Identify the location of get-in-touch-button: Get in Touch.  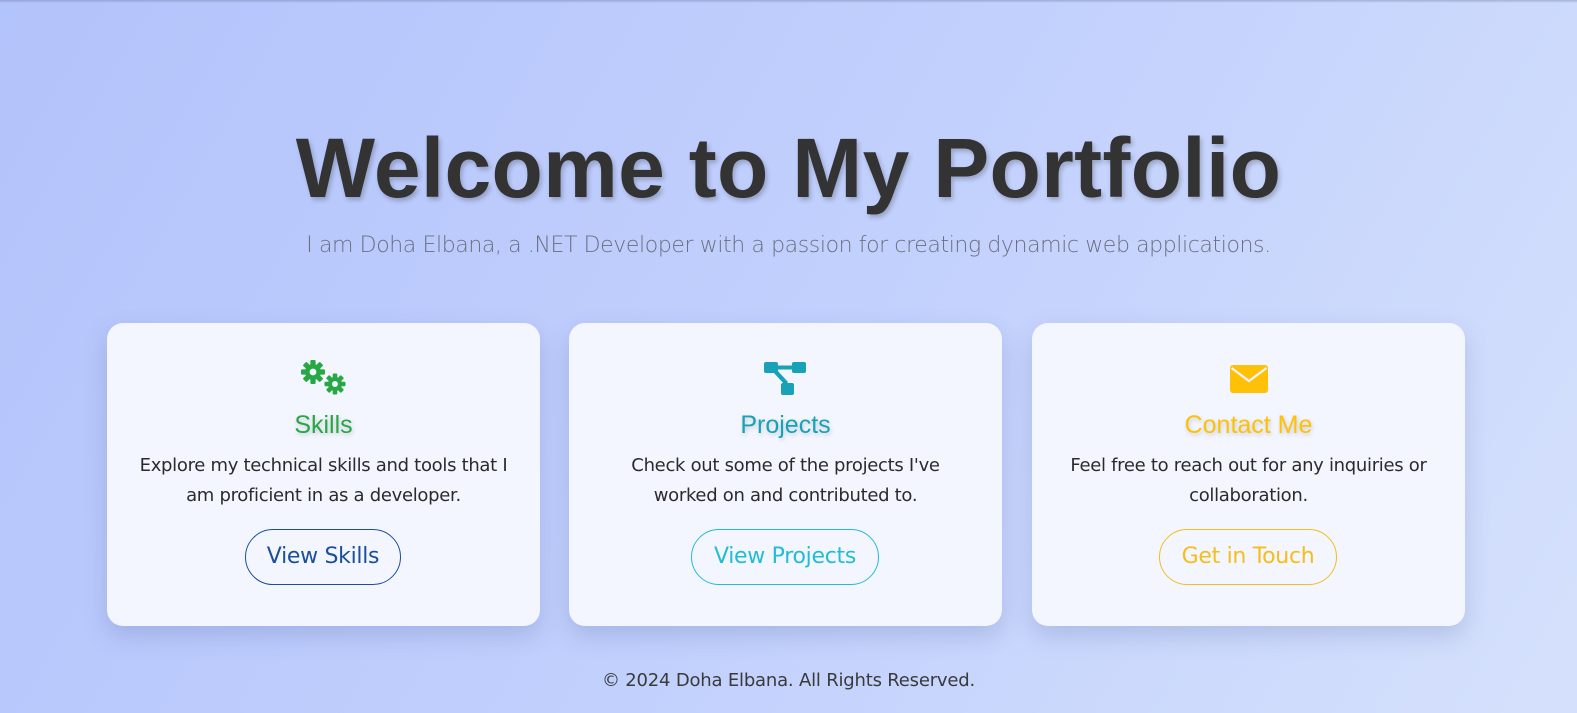
(1248, 557).